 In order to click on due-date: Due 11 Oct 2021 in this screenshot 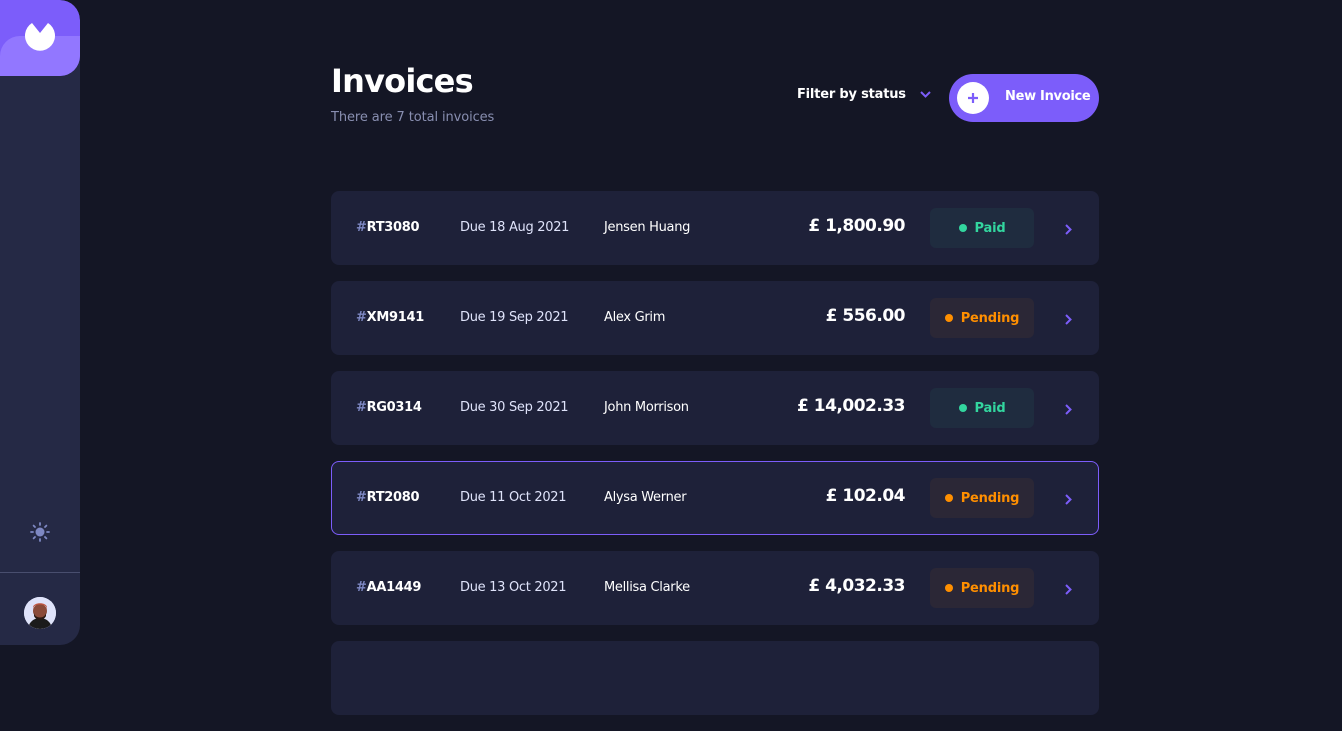, I will do `click(513, 497)`.